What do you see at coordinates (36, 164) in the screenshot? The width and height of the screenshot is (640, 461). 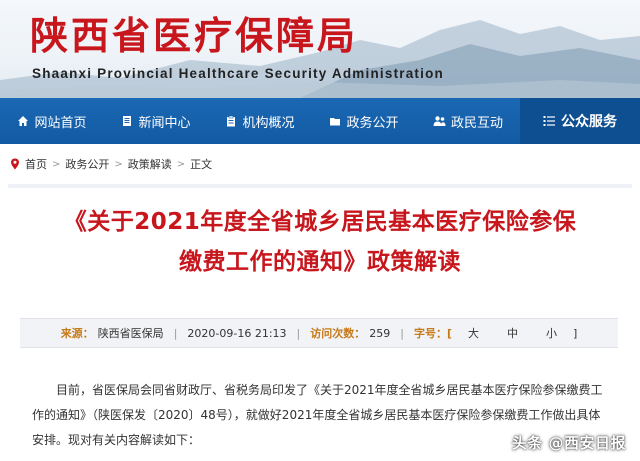 I see `breadcrumb-home: 首页` at bounding box center [36, 164].